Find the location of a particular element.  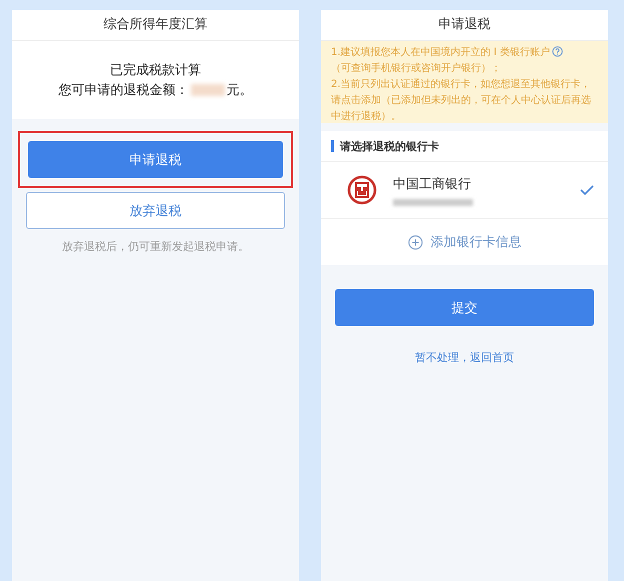

bank-logo-icon is located at coordinates (362, 190).